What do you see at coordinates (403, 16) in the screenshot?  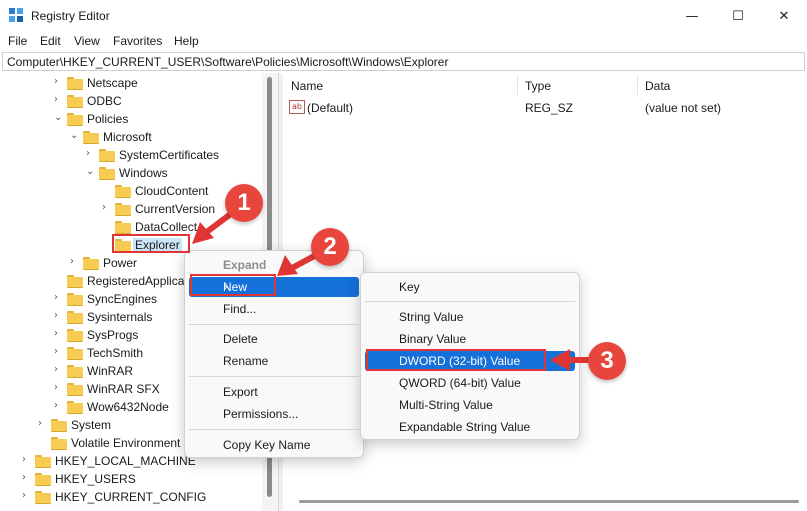 I see `title-bar: Registry Editor — ☐ ✕` at bounding box center [403, 16].